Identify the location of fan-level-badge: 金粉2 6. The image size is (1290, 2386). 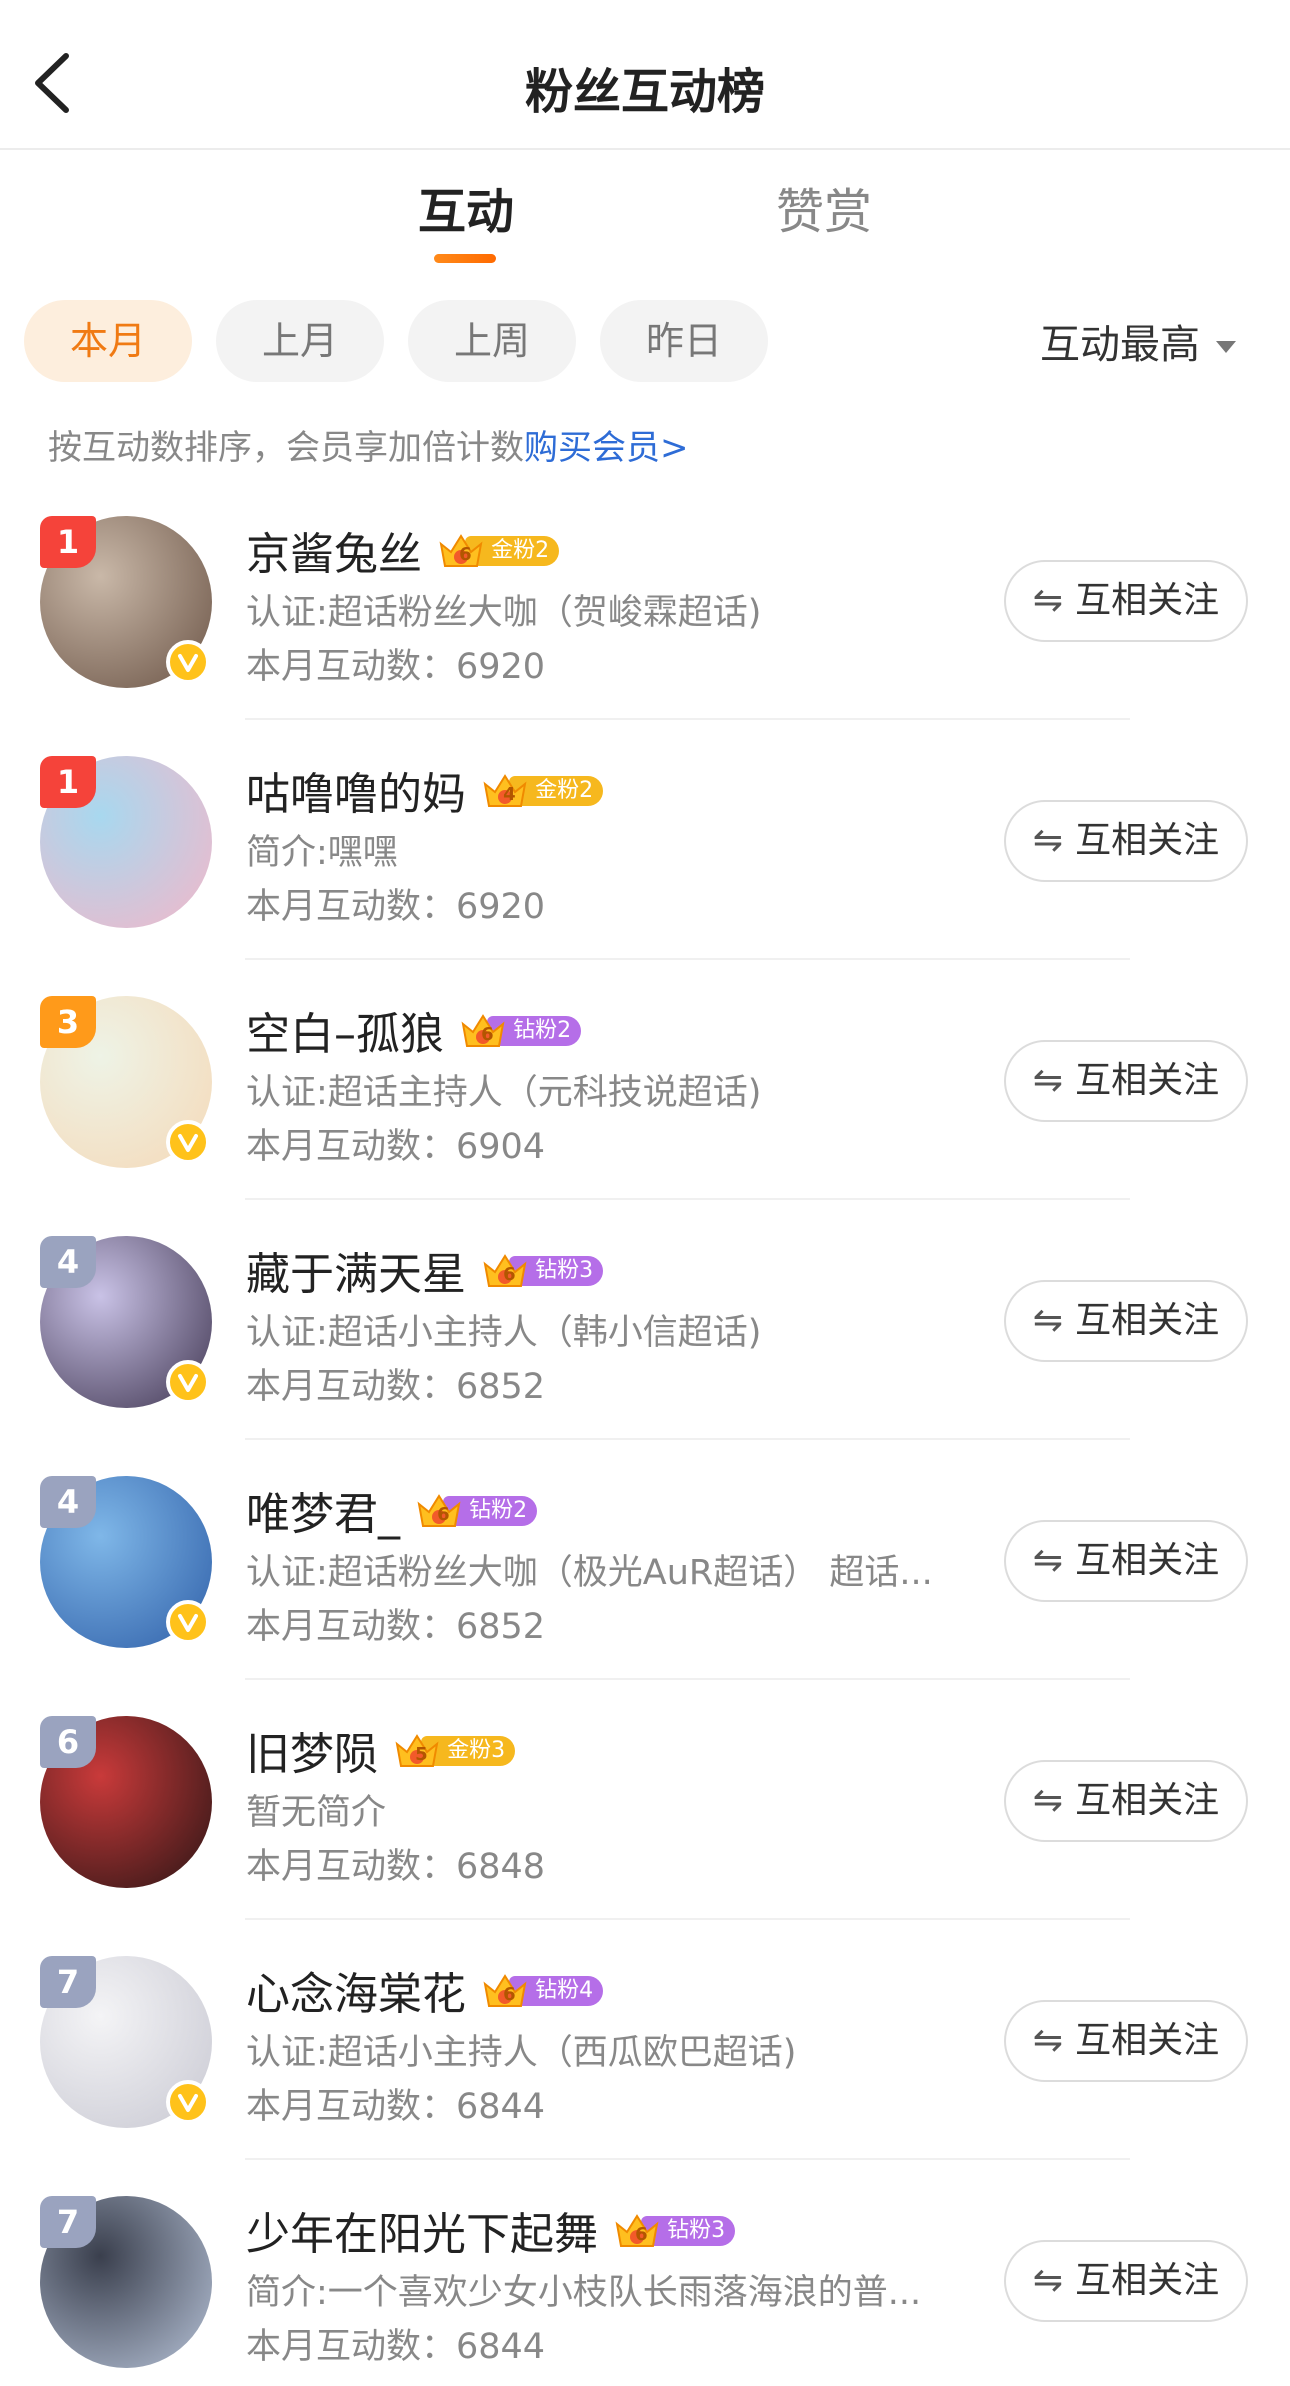
(502, 550).